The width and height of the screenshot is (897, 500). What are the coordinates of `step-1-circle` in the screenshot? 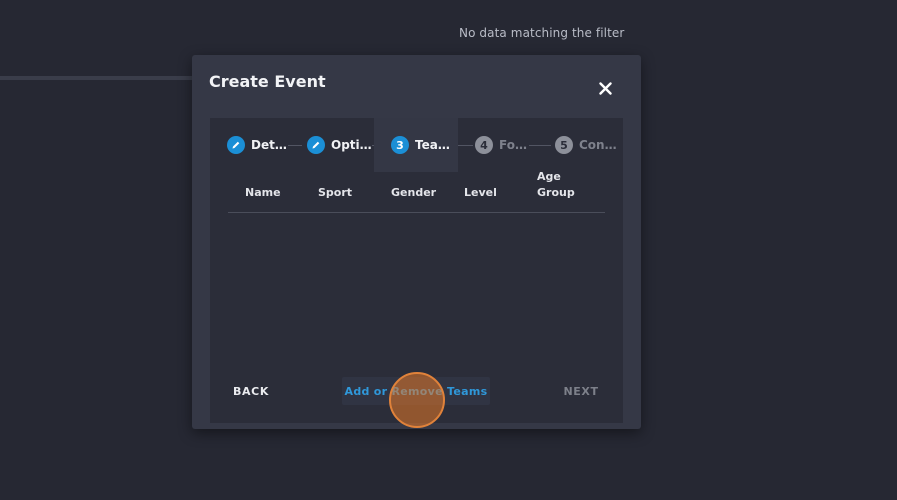 It's located at (236, 145).